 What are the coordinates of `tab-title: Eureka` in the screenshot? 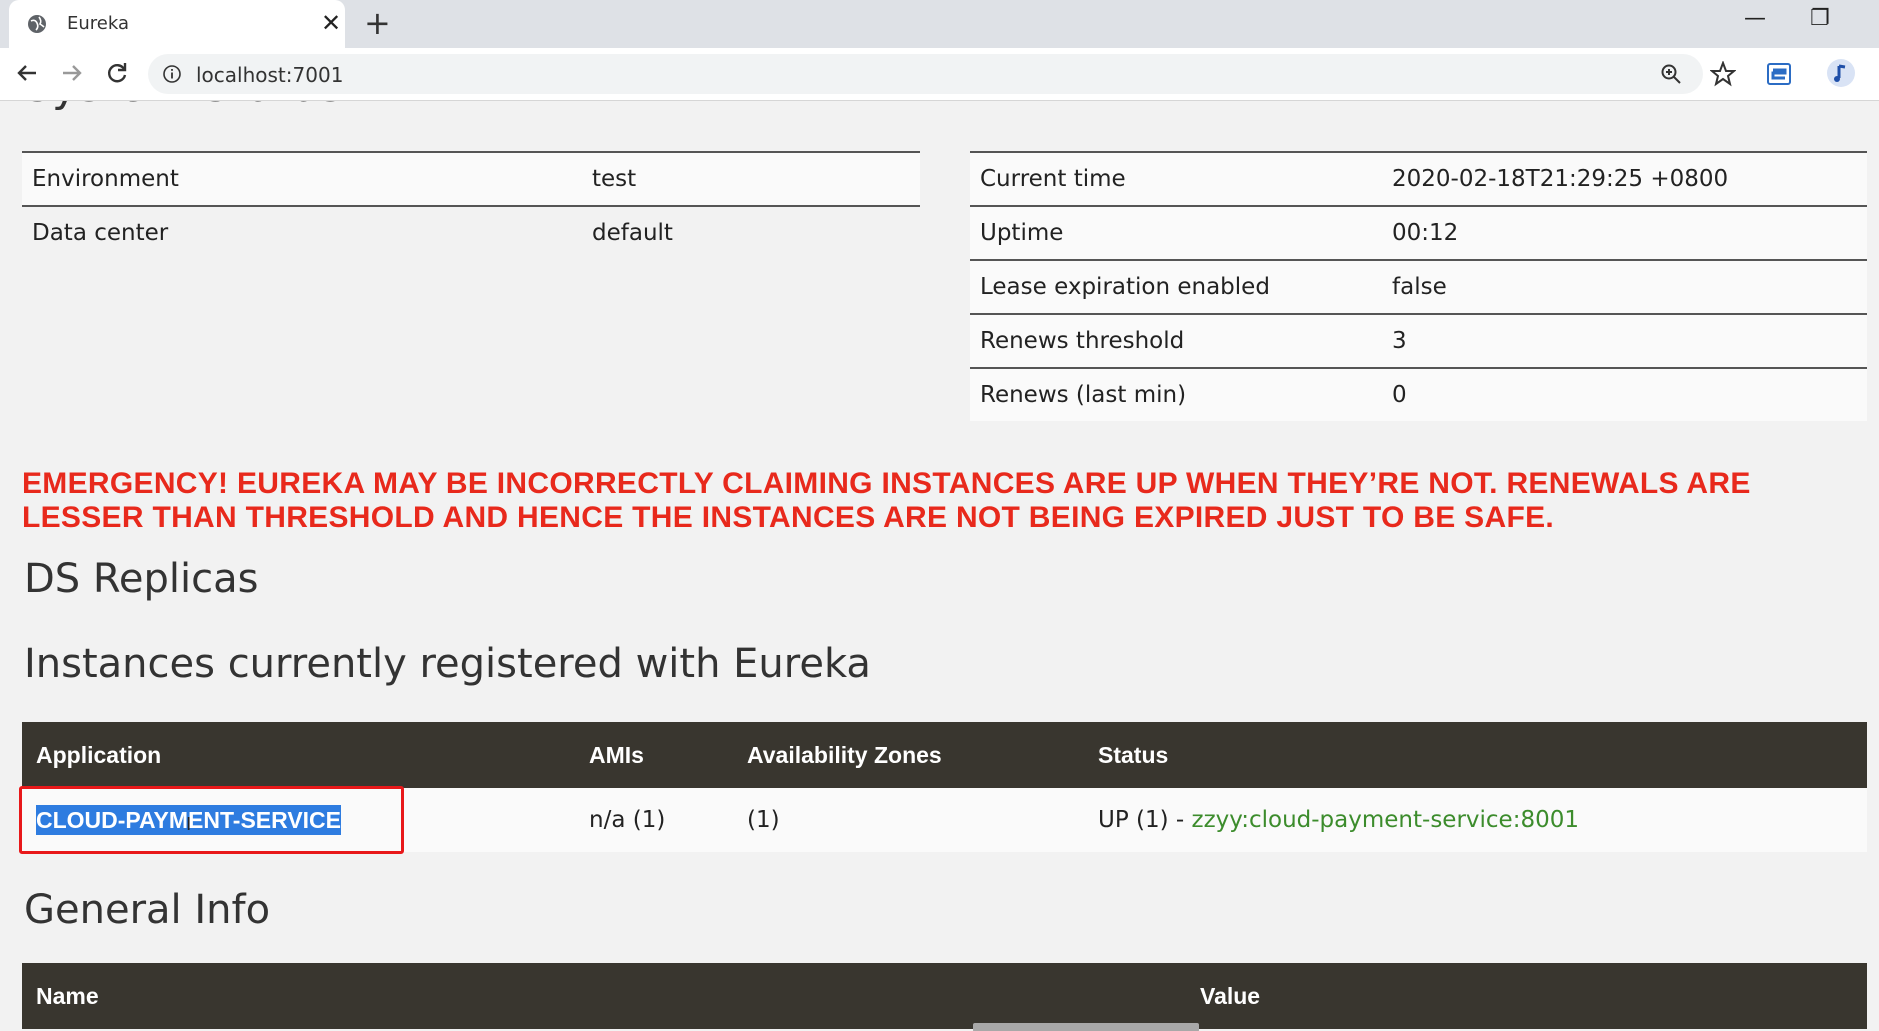 It's located at (98, 23).